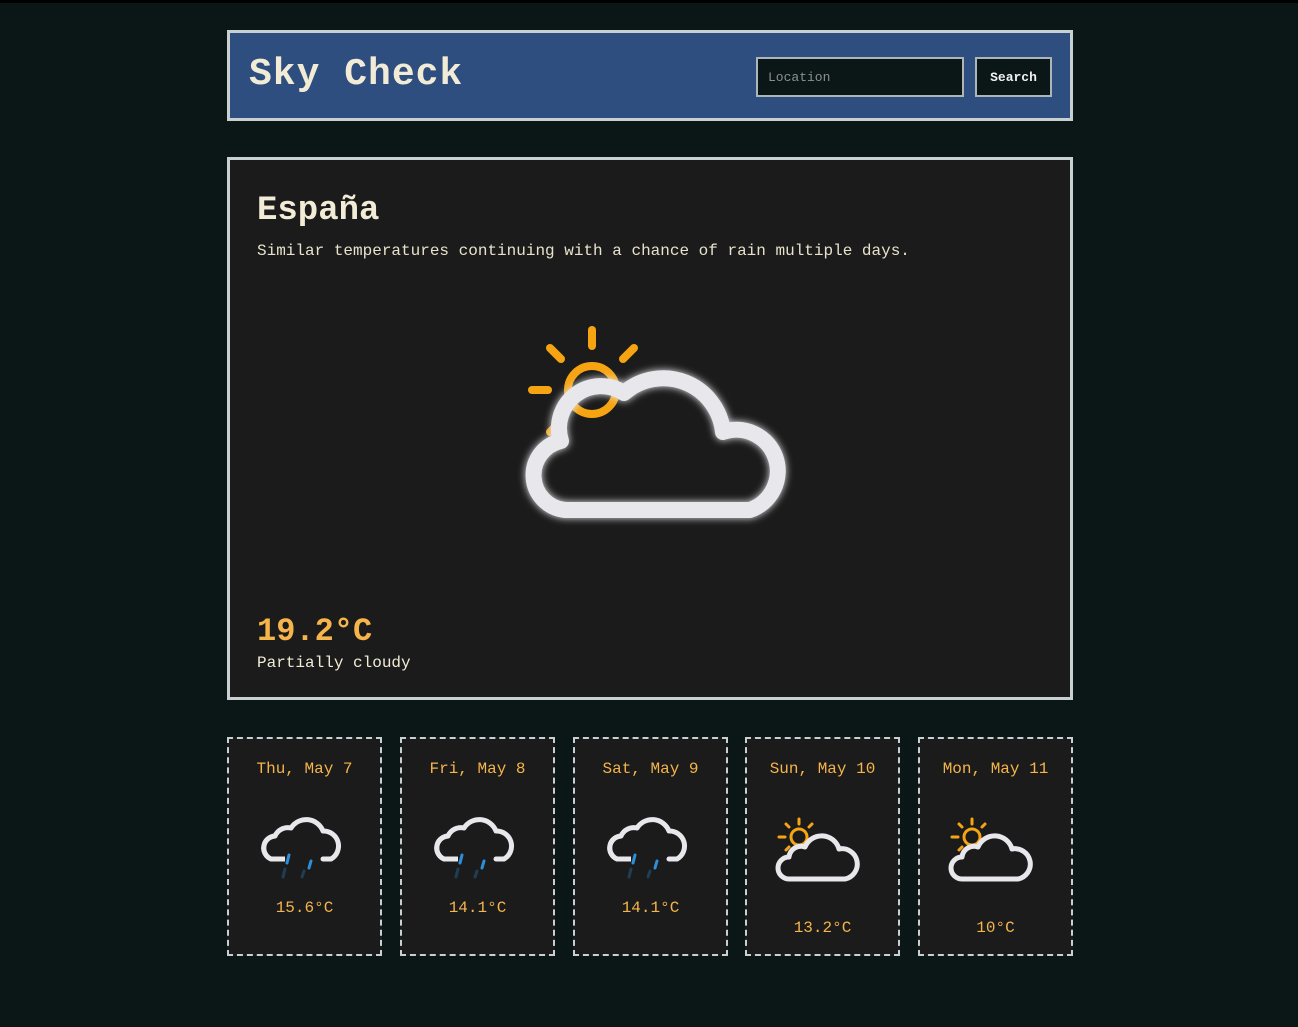 This screenshot has width=1298, height=1027. Describe the element at coordinates (1013, 77) in the screenshot. I see `search-button: Search` at that location.